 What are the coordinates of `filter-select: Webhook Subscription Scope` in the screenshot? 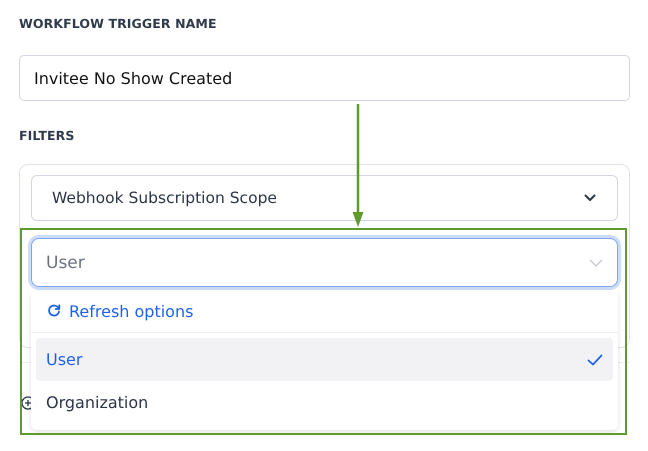 It's located at (324, 198).